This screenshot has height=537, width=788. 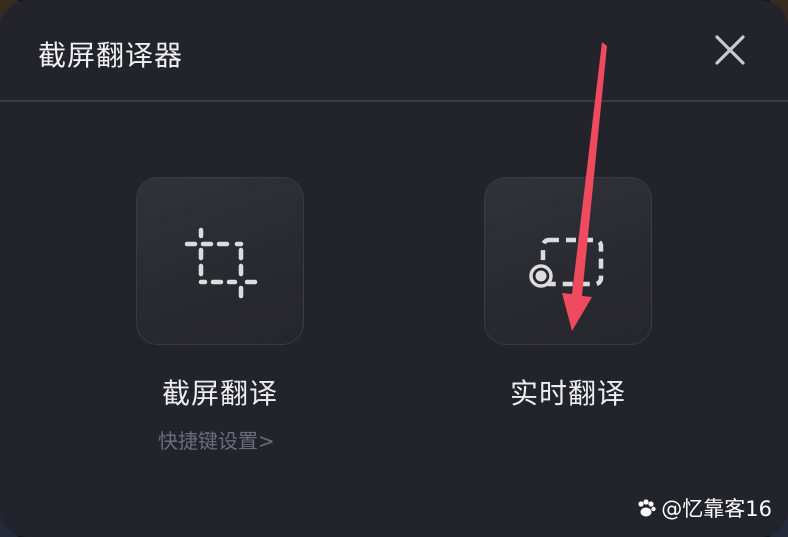 What do you see at coordinates (219, 393) in the screenshot?
I see `screenshot-translate-label: 截屏翻译` at bounding box center [219, 393].